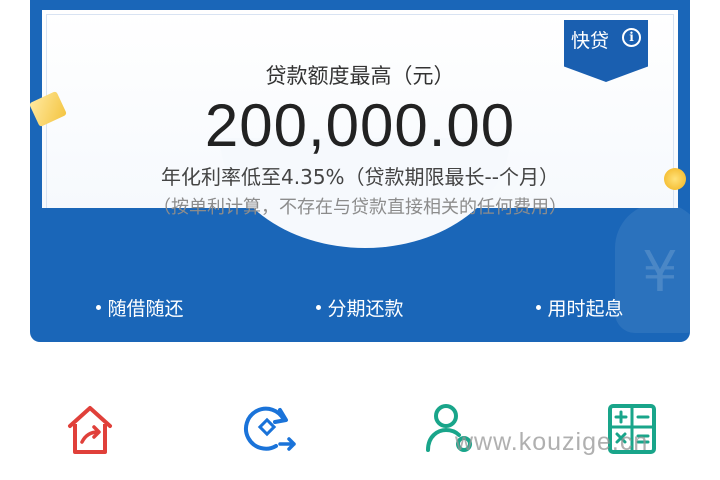 Image resolution: width=720 pixels, height=480 pixels. I want to click on feature-item: 用时起息, so click(580, 307).